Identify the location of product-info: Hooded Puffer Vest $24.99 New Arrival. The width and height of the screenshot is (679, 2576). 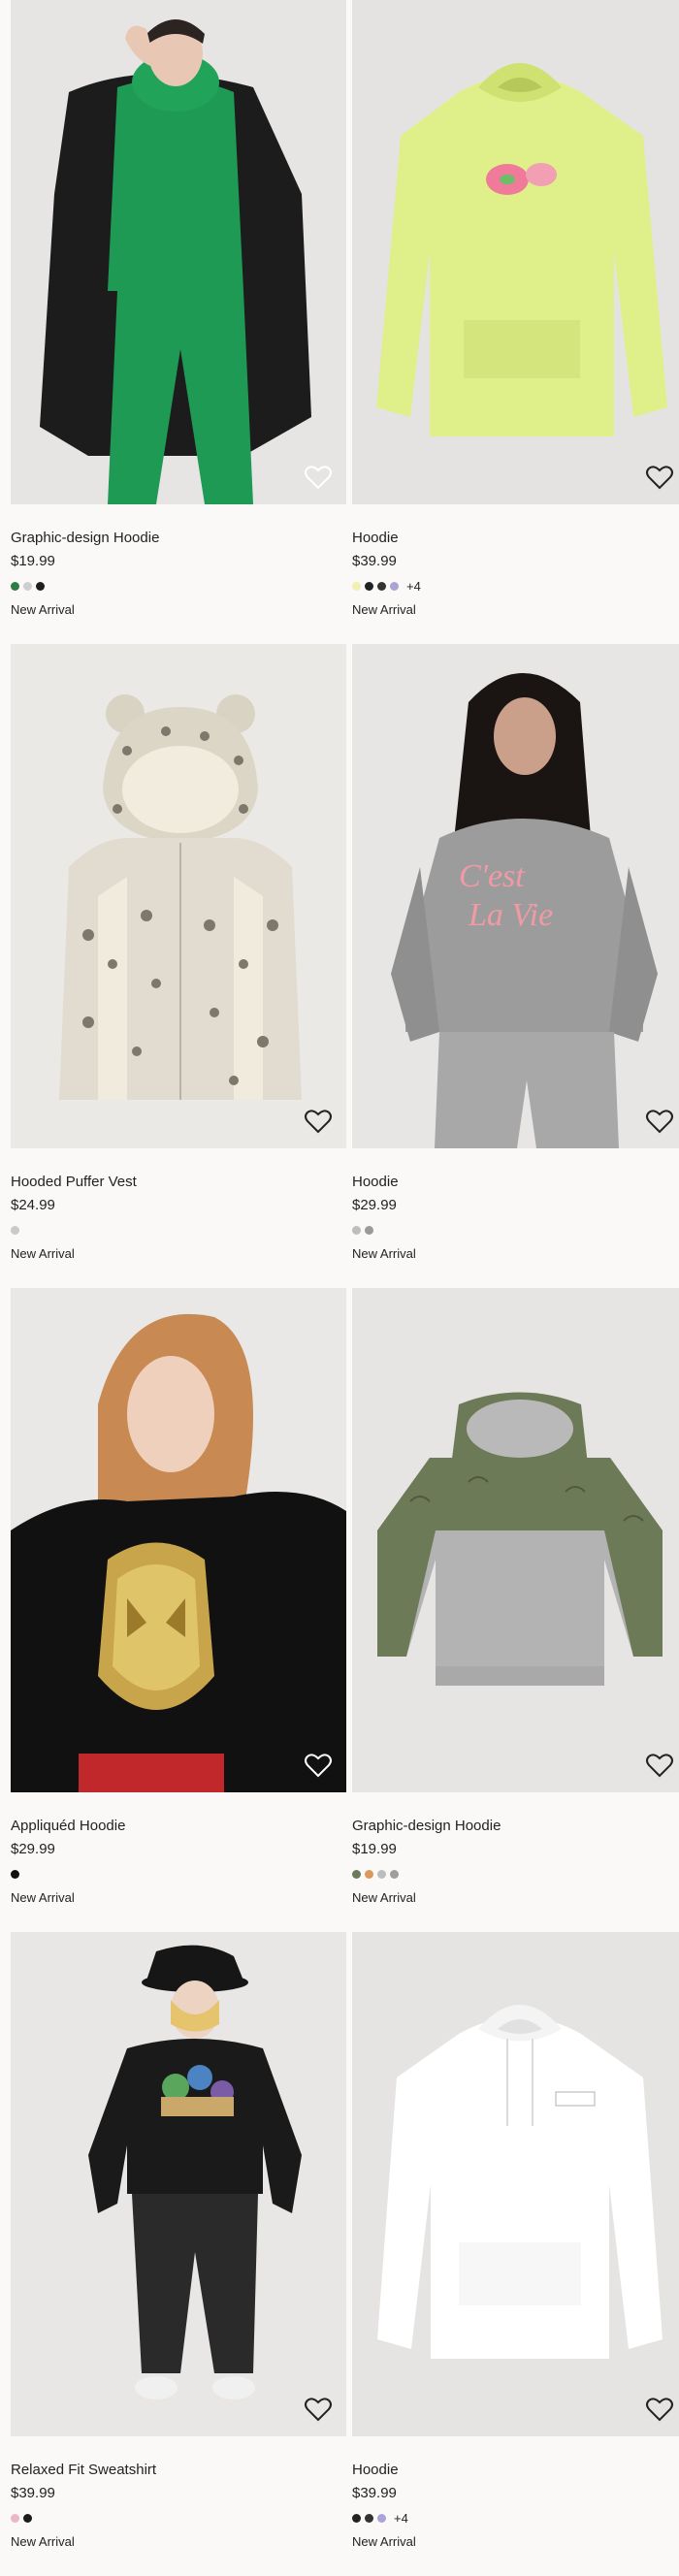
(178, 1204).